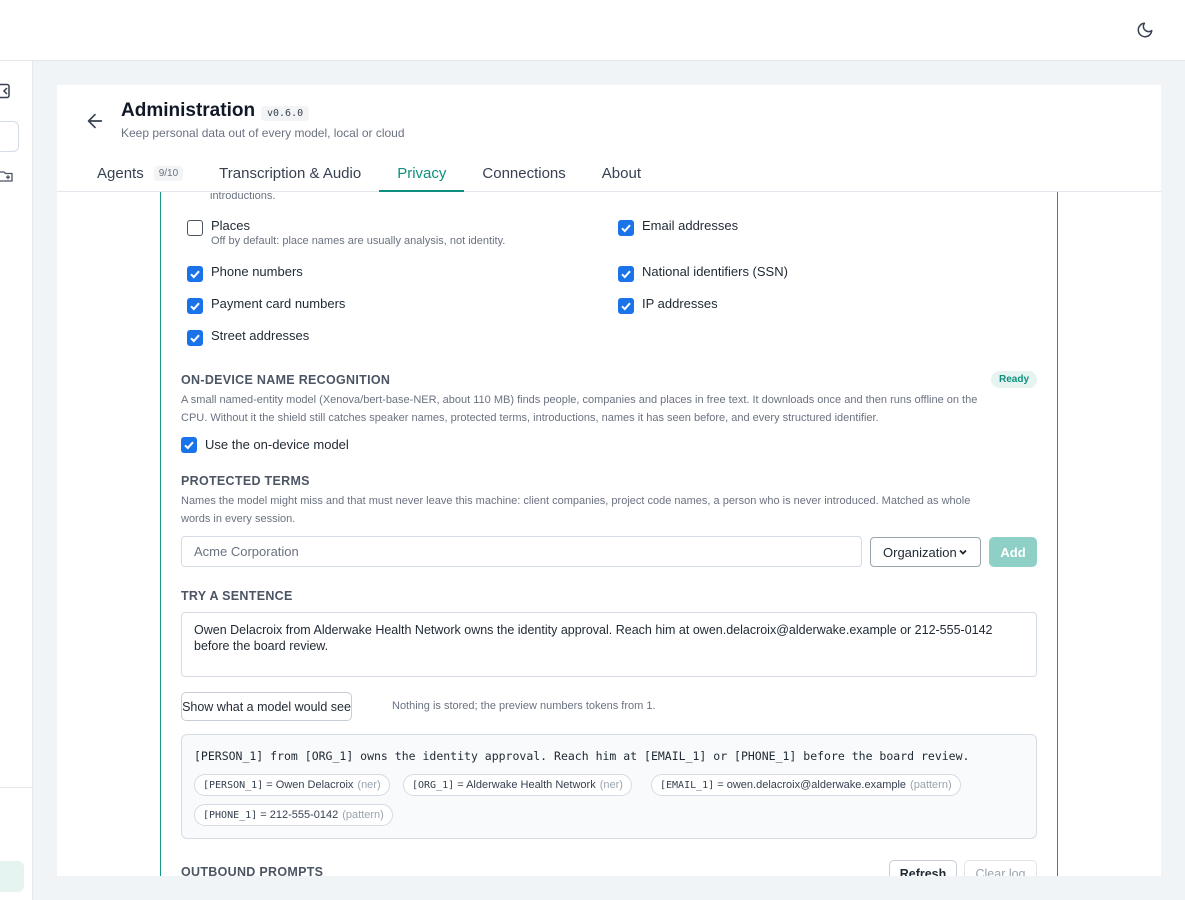  Describe the element at coordinates (233, 785) in the screenshot. I see `token-name: [PERSON_1]` at that location.